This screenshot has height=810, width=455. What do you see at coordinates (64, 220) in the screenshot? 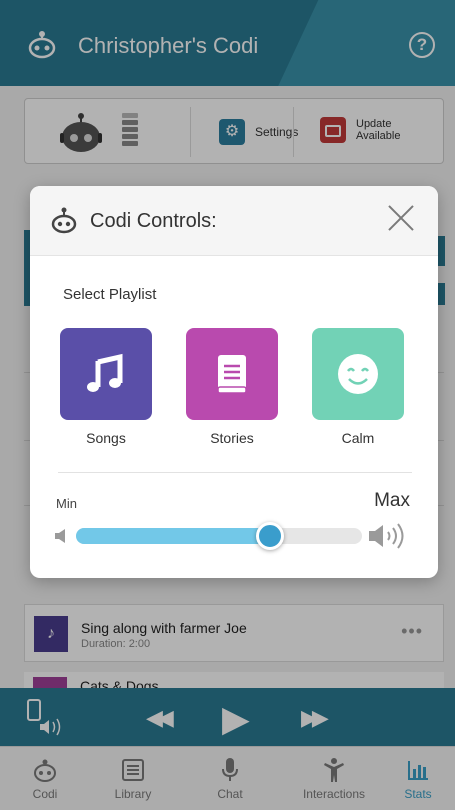
I see `codi-logo-icon` at bounding box center [64, 220].